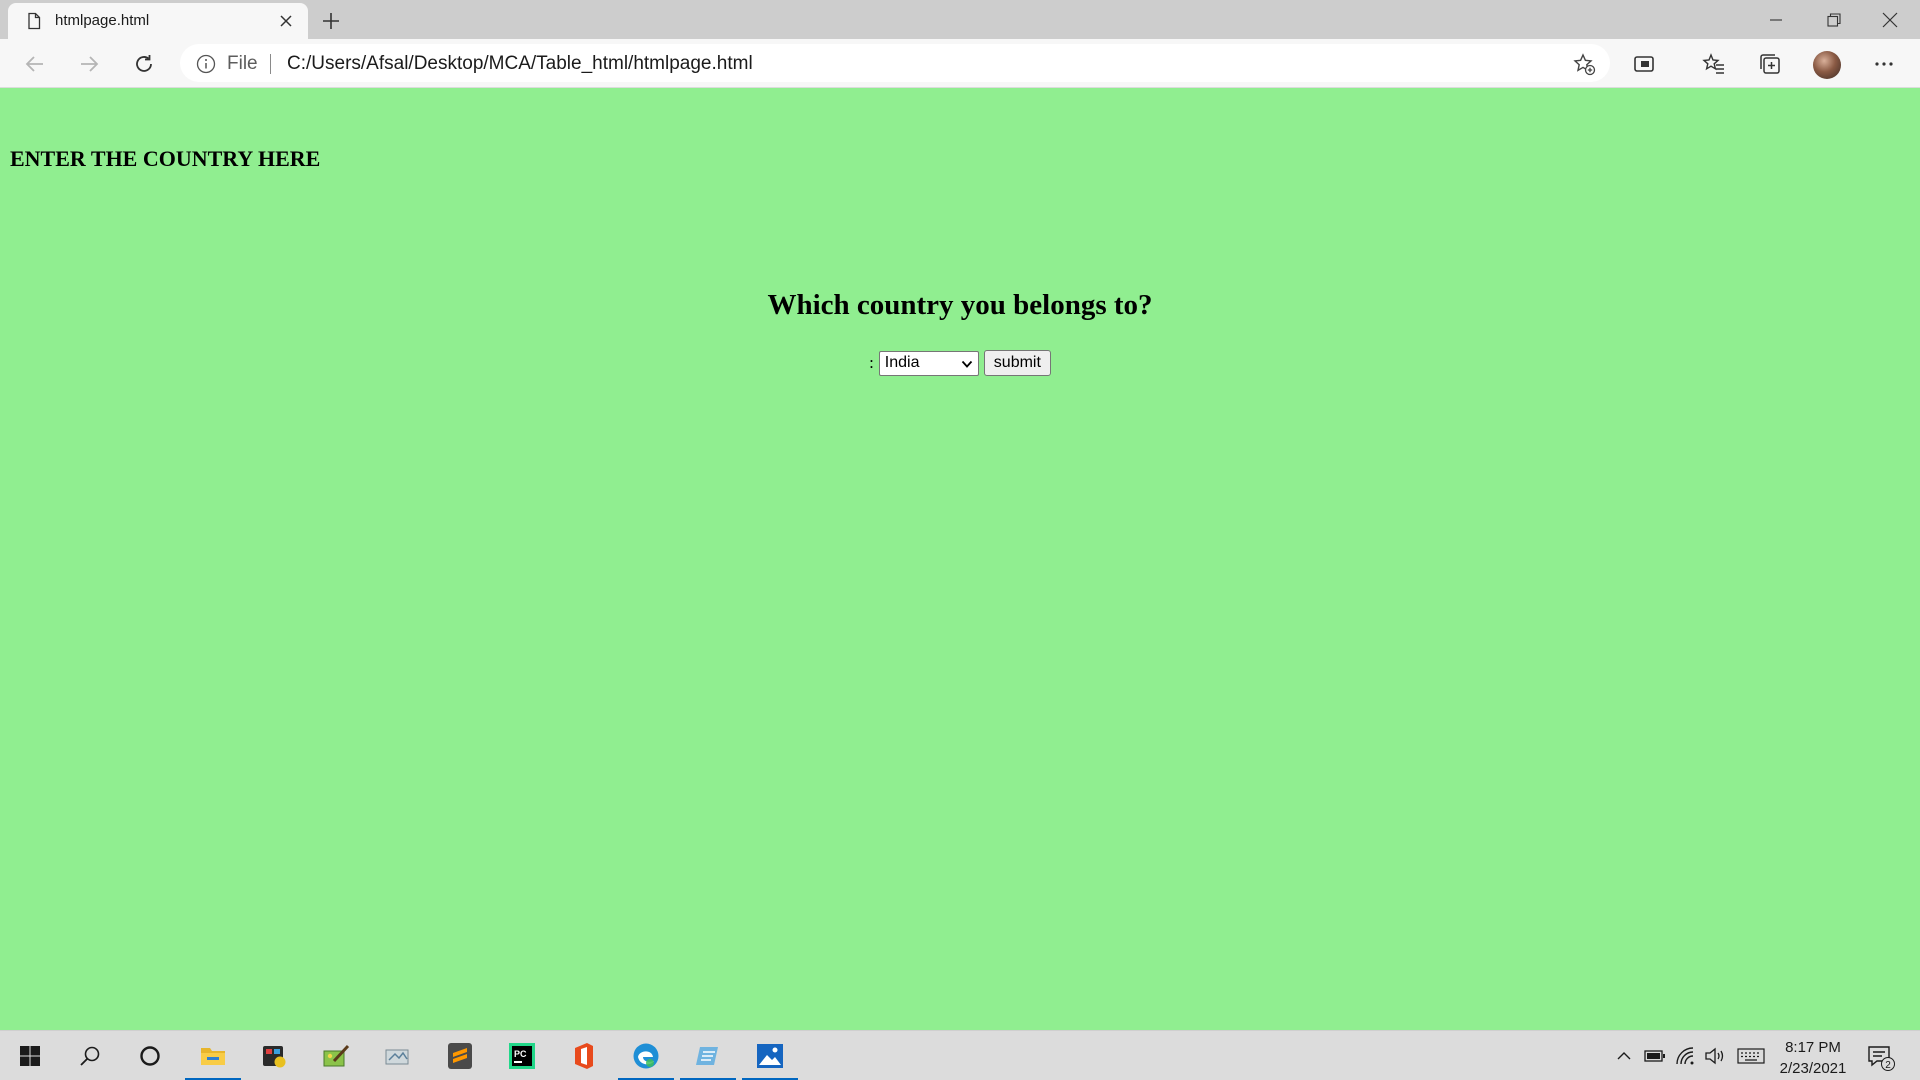 The height and width of the screenshot is (1080, 1920). What do you see at coordinates (1584, 64) in the screenshot?
I see `add-favorite-icon` at bounding box center [1584, 64].